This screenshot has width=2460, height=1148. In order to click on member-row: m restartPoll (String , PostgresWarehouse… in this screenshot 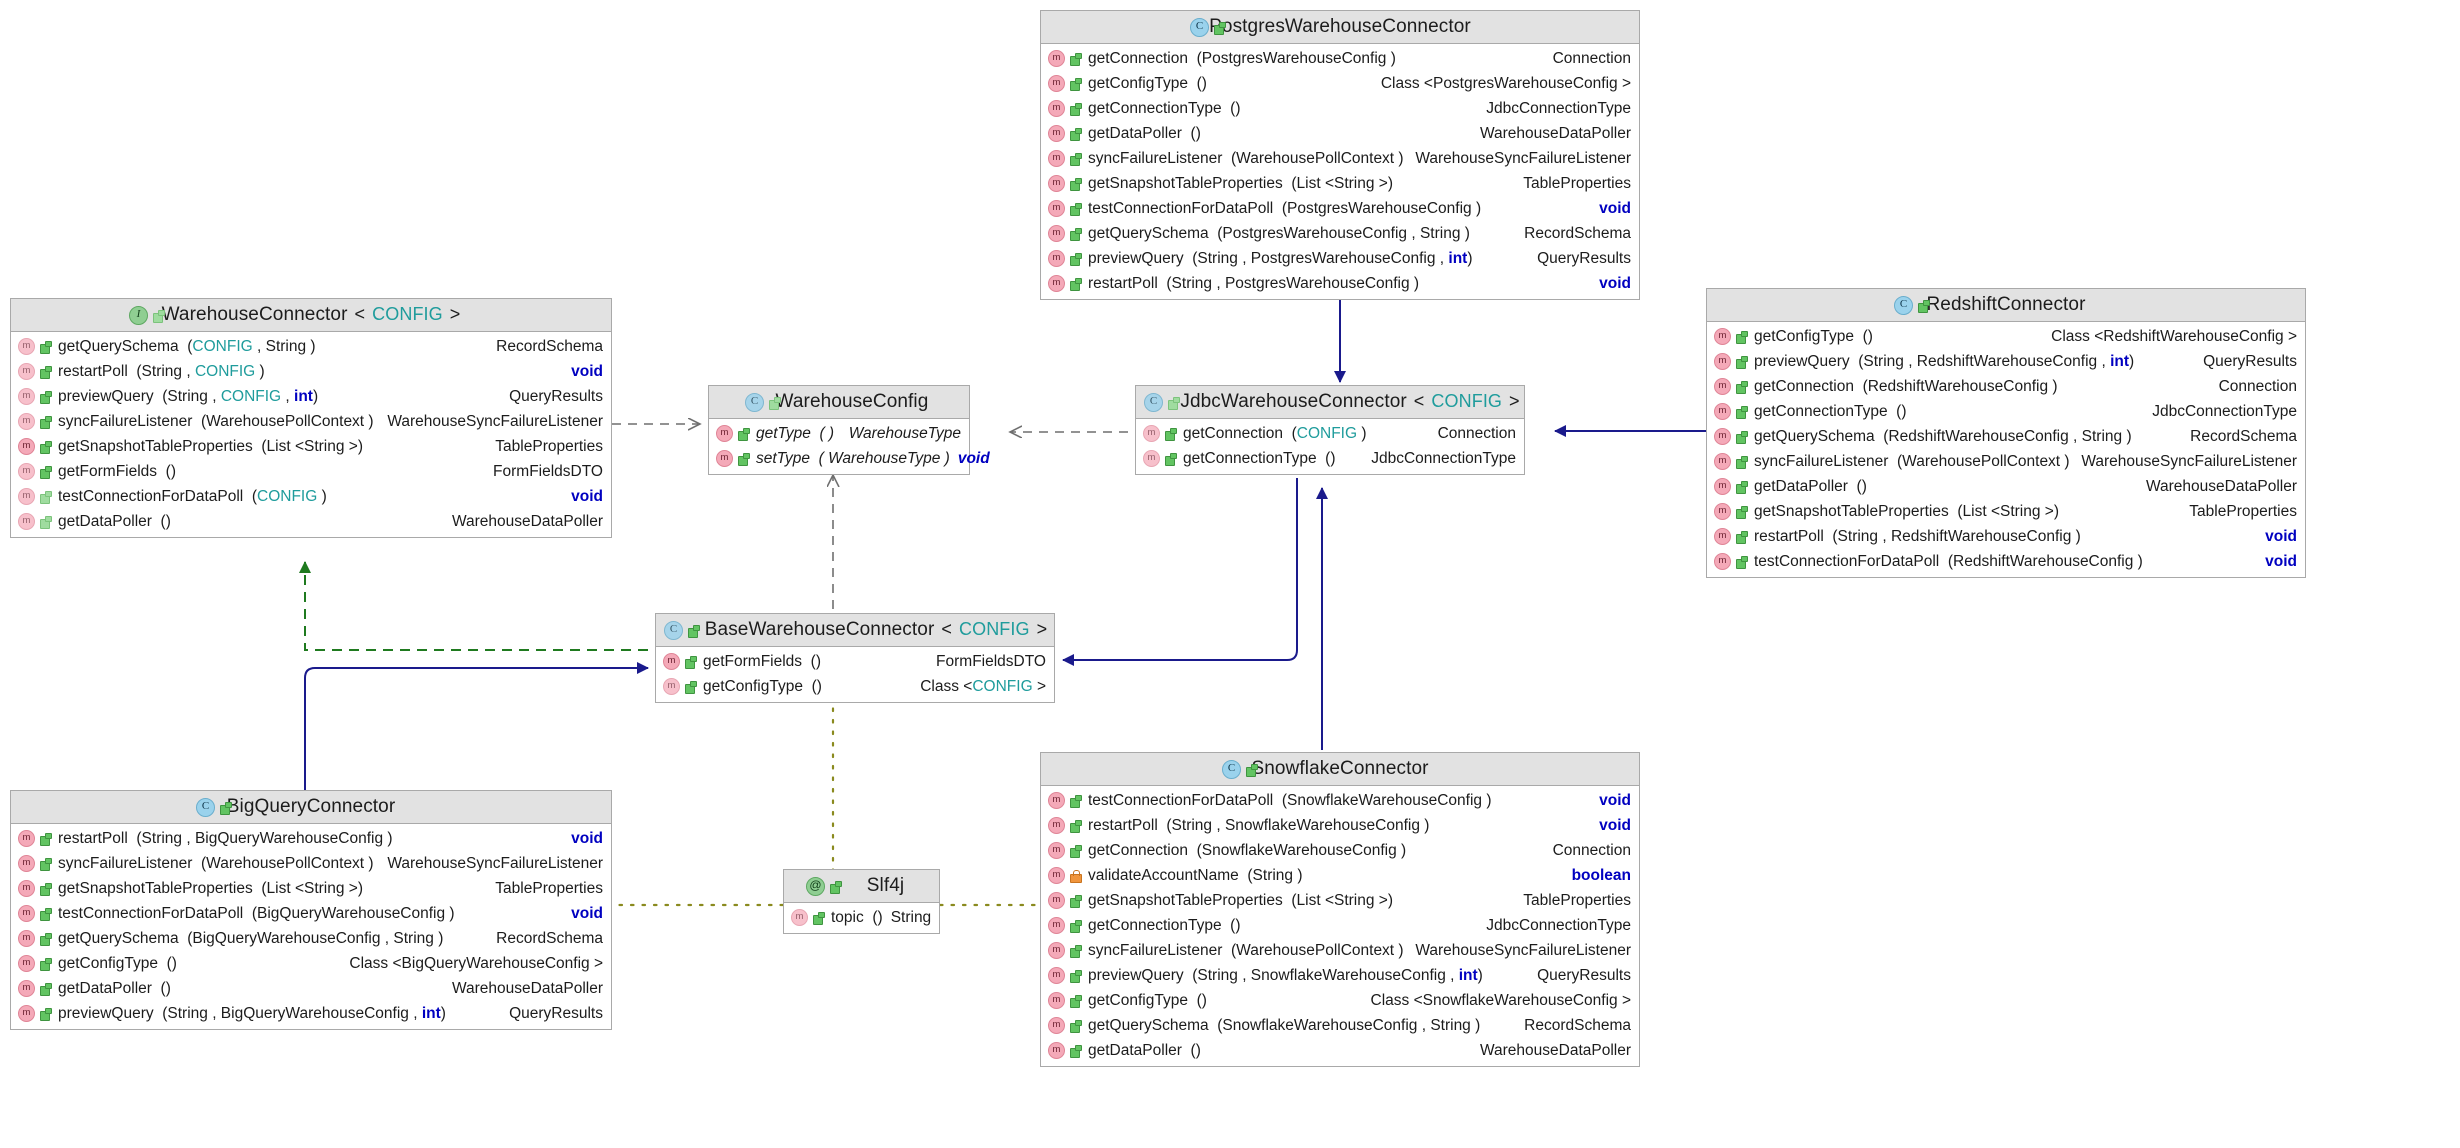, I will do `click(1340, 283)`.